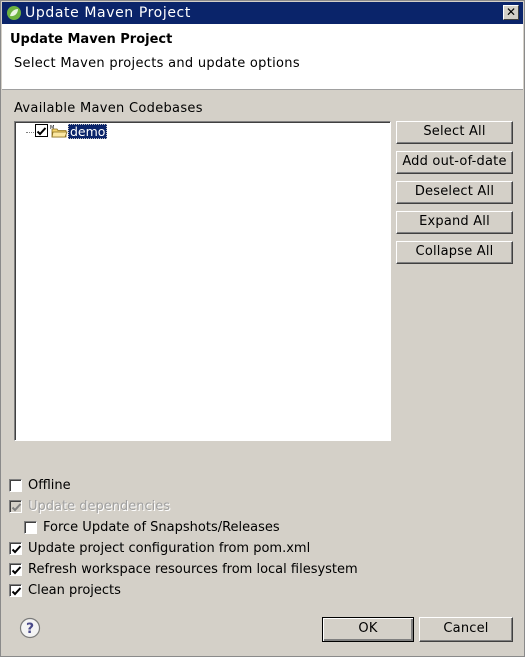  I want to click on codebases-label: Available Maven Codebases, so click(108, 108).